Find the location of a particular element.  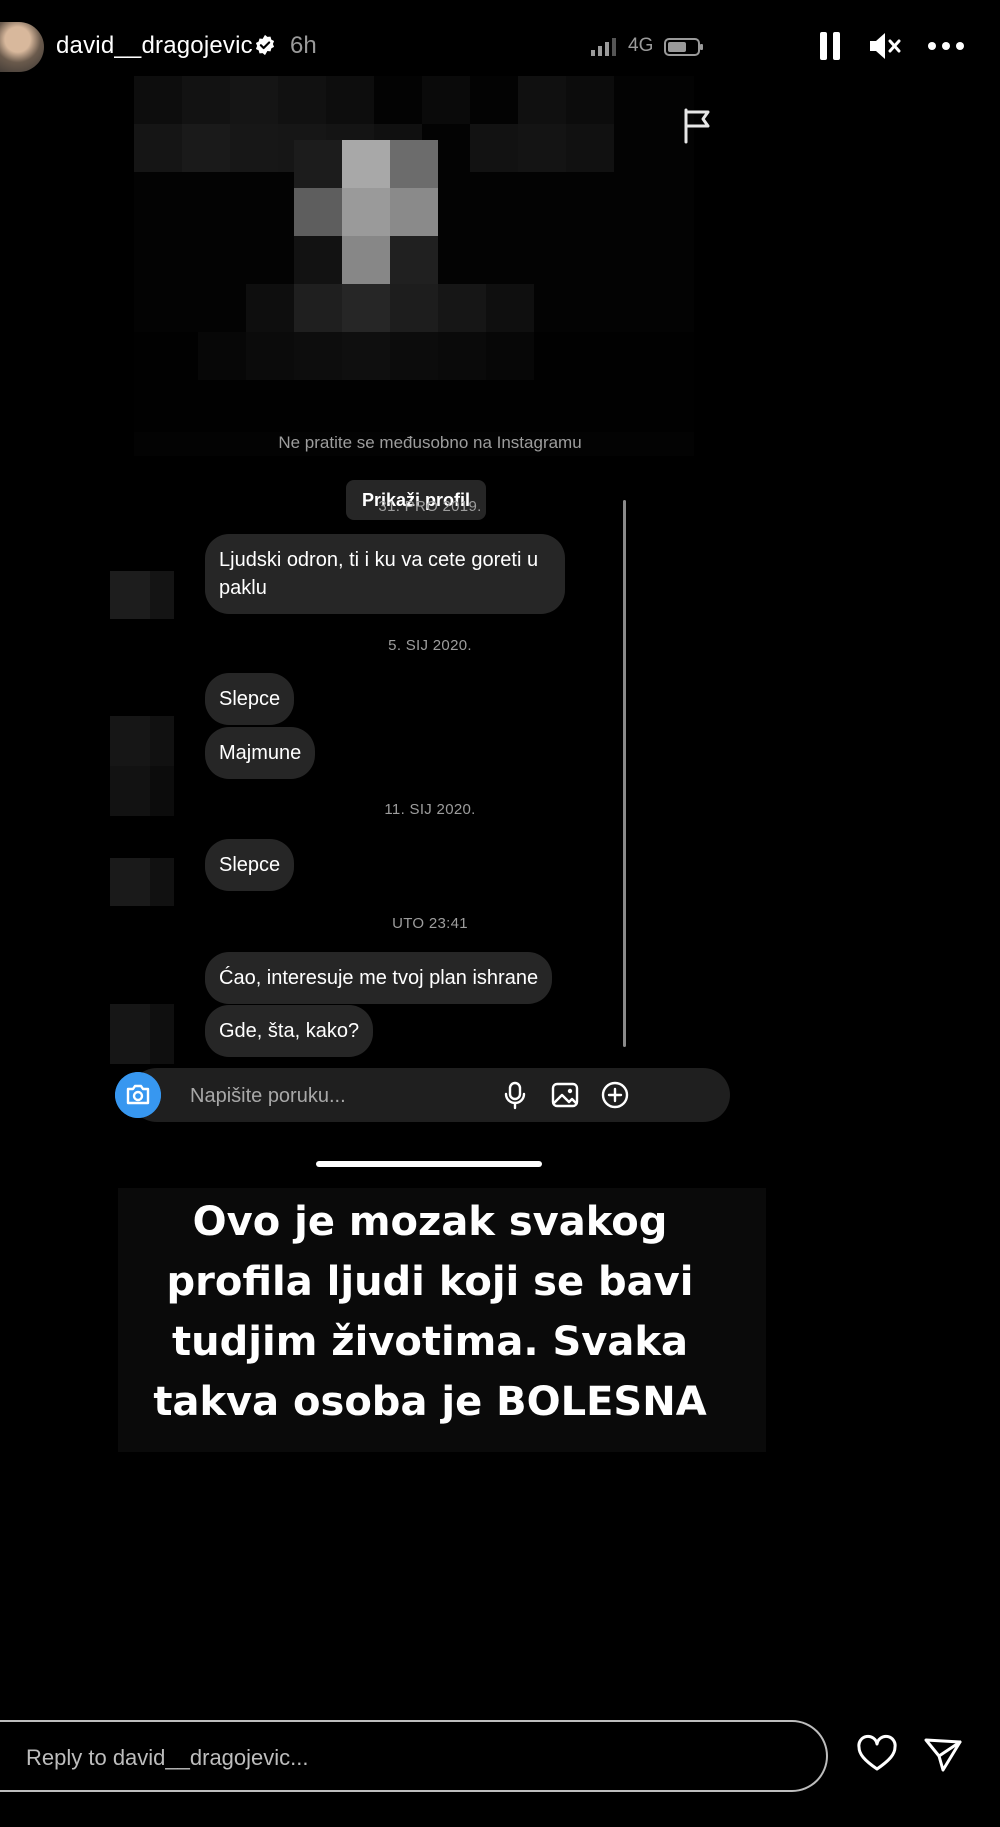

send-icon is located at coordinates (943, 1754).